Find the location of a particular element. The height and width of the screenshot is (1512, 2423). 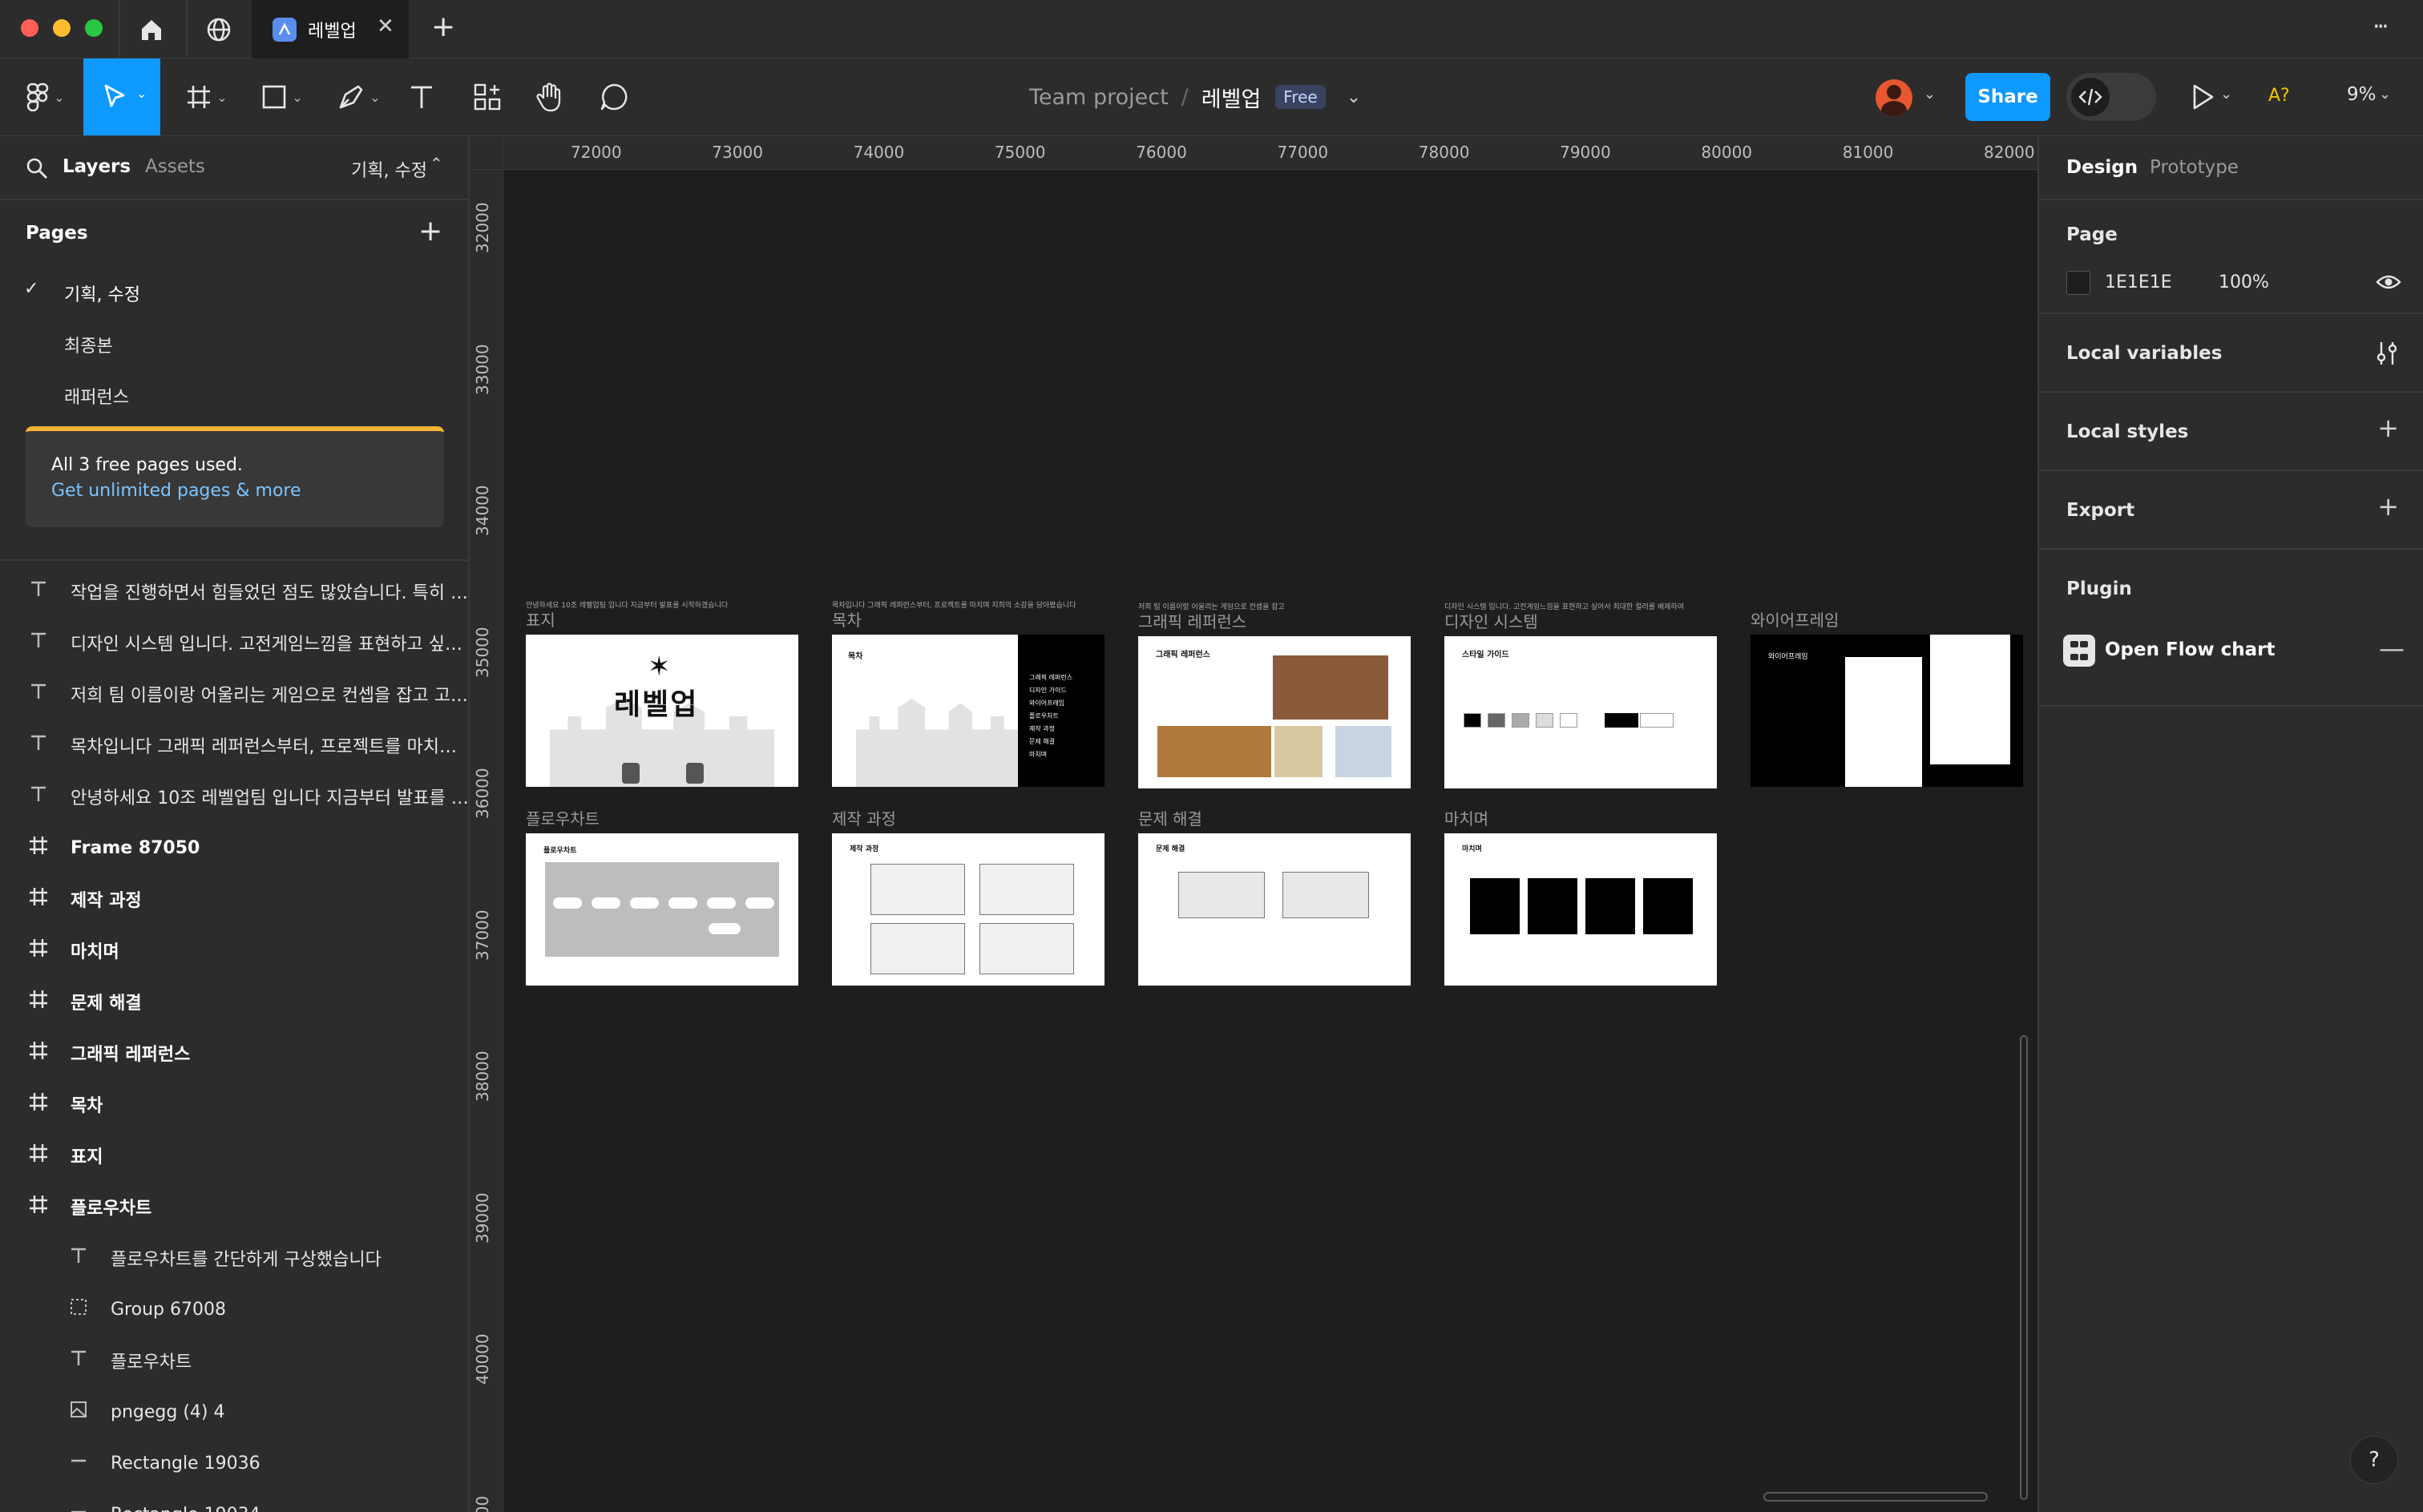

layer-item: Rectangle 19036 is located at coordinates (234, 1463).